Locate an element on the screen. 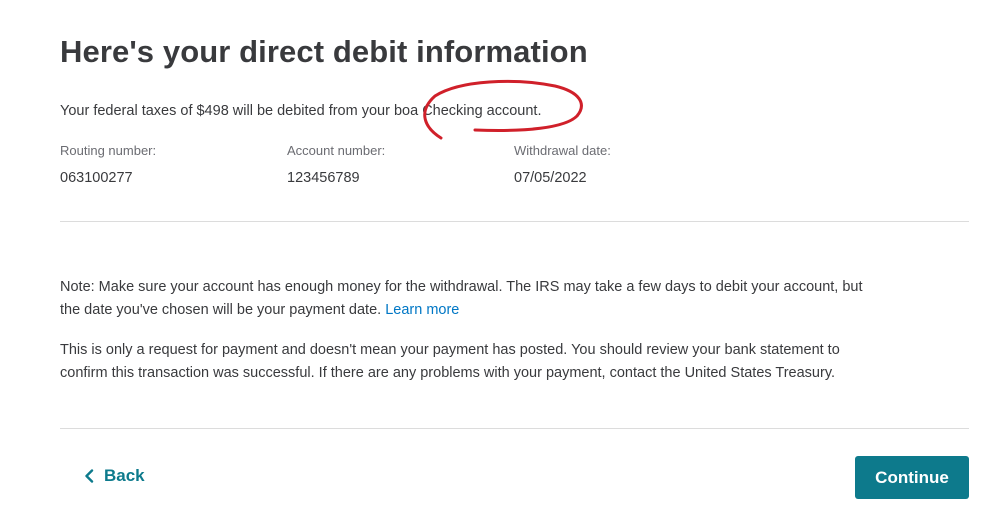 The height and width of the screenshot is (514, 999). routing-number-value: 063100277 is located at coordinates (96, 178).